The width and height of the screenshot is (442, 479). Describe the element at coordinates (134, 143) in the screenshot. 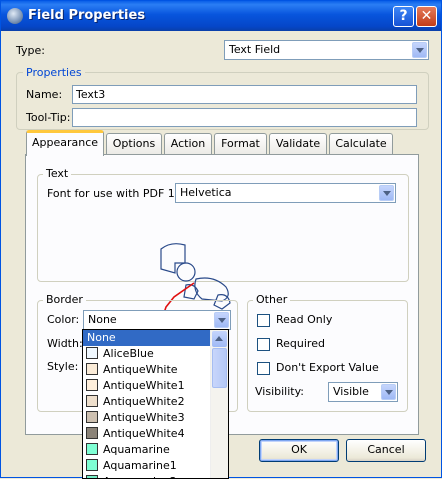

I see `tab-options: Options` at that location.